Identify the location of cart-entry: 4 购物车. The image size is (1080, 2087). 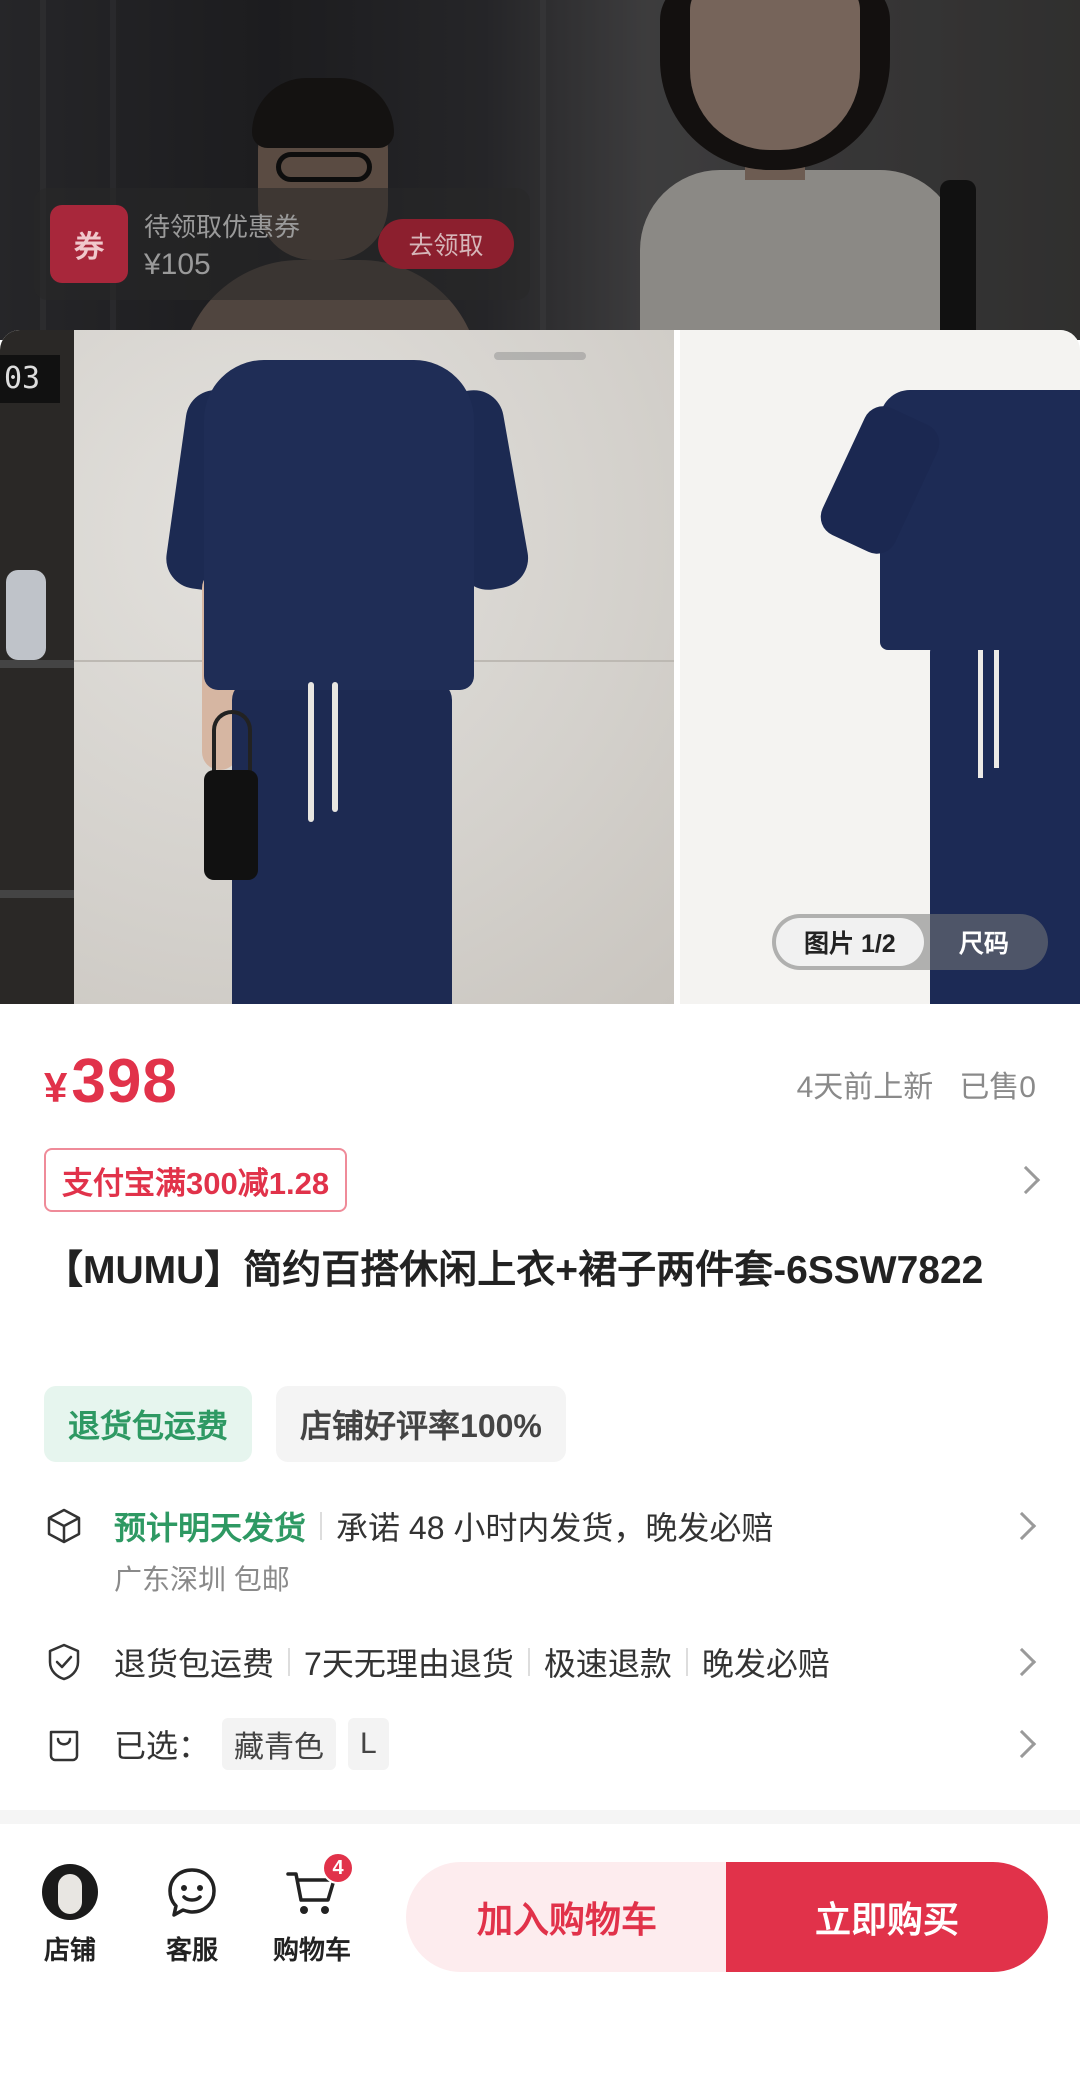
(312, 1909).